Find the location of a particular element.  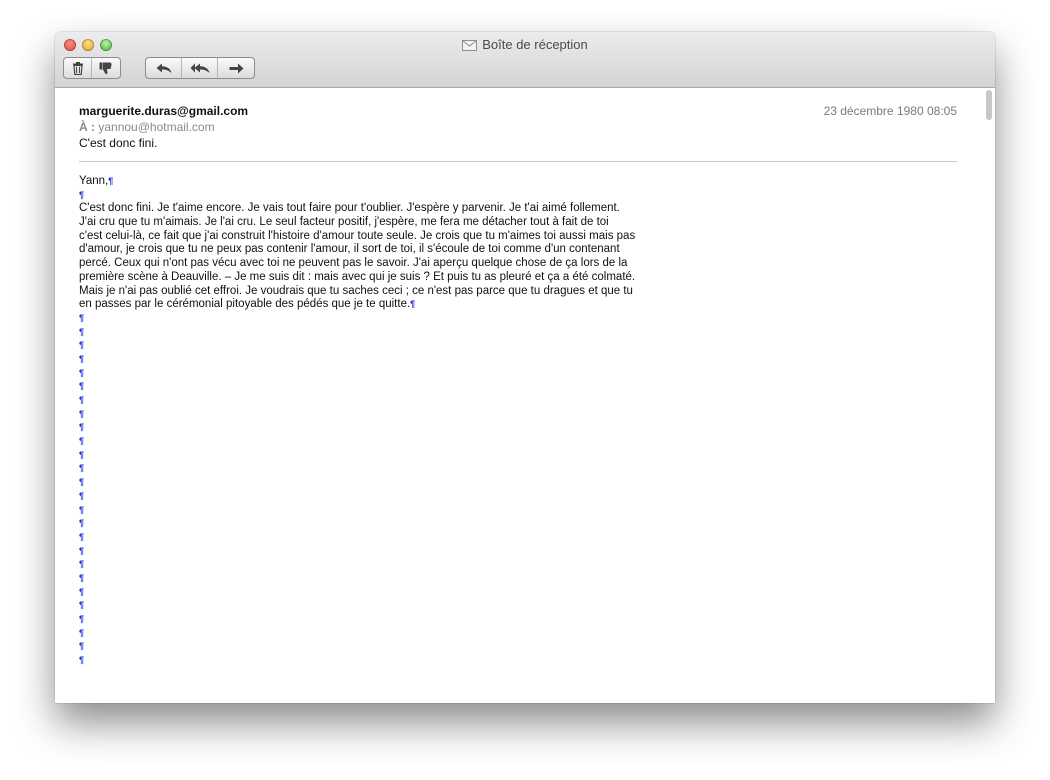

vertical-scrollbar is located at coordinates (989, 105).